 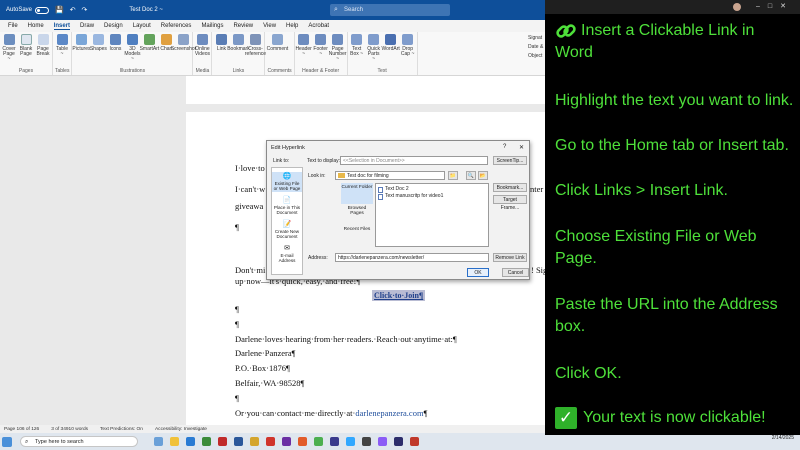 I want to click on icons-button: Icons, so click(x=115, y=51).